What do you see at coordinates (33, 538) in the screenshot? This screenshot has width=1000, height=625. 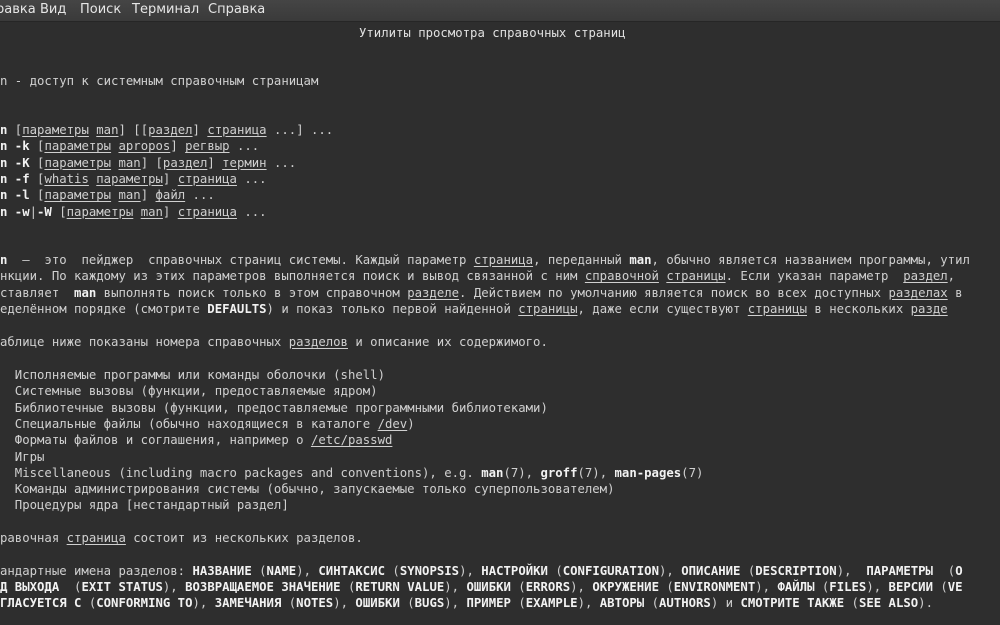 I see `man-text: равочная` at bounding box center [33, 538].